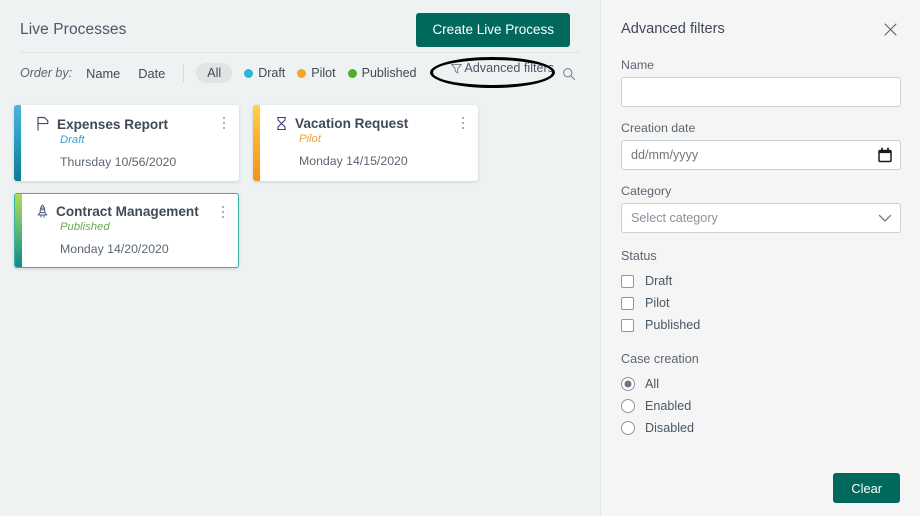  What do you see at coordinates (657, 303) in the screenshot?
I see `status-checkbox-pilot-label: Pilot` at bounding box center [657, 303].